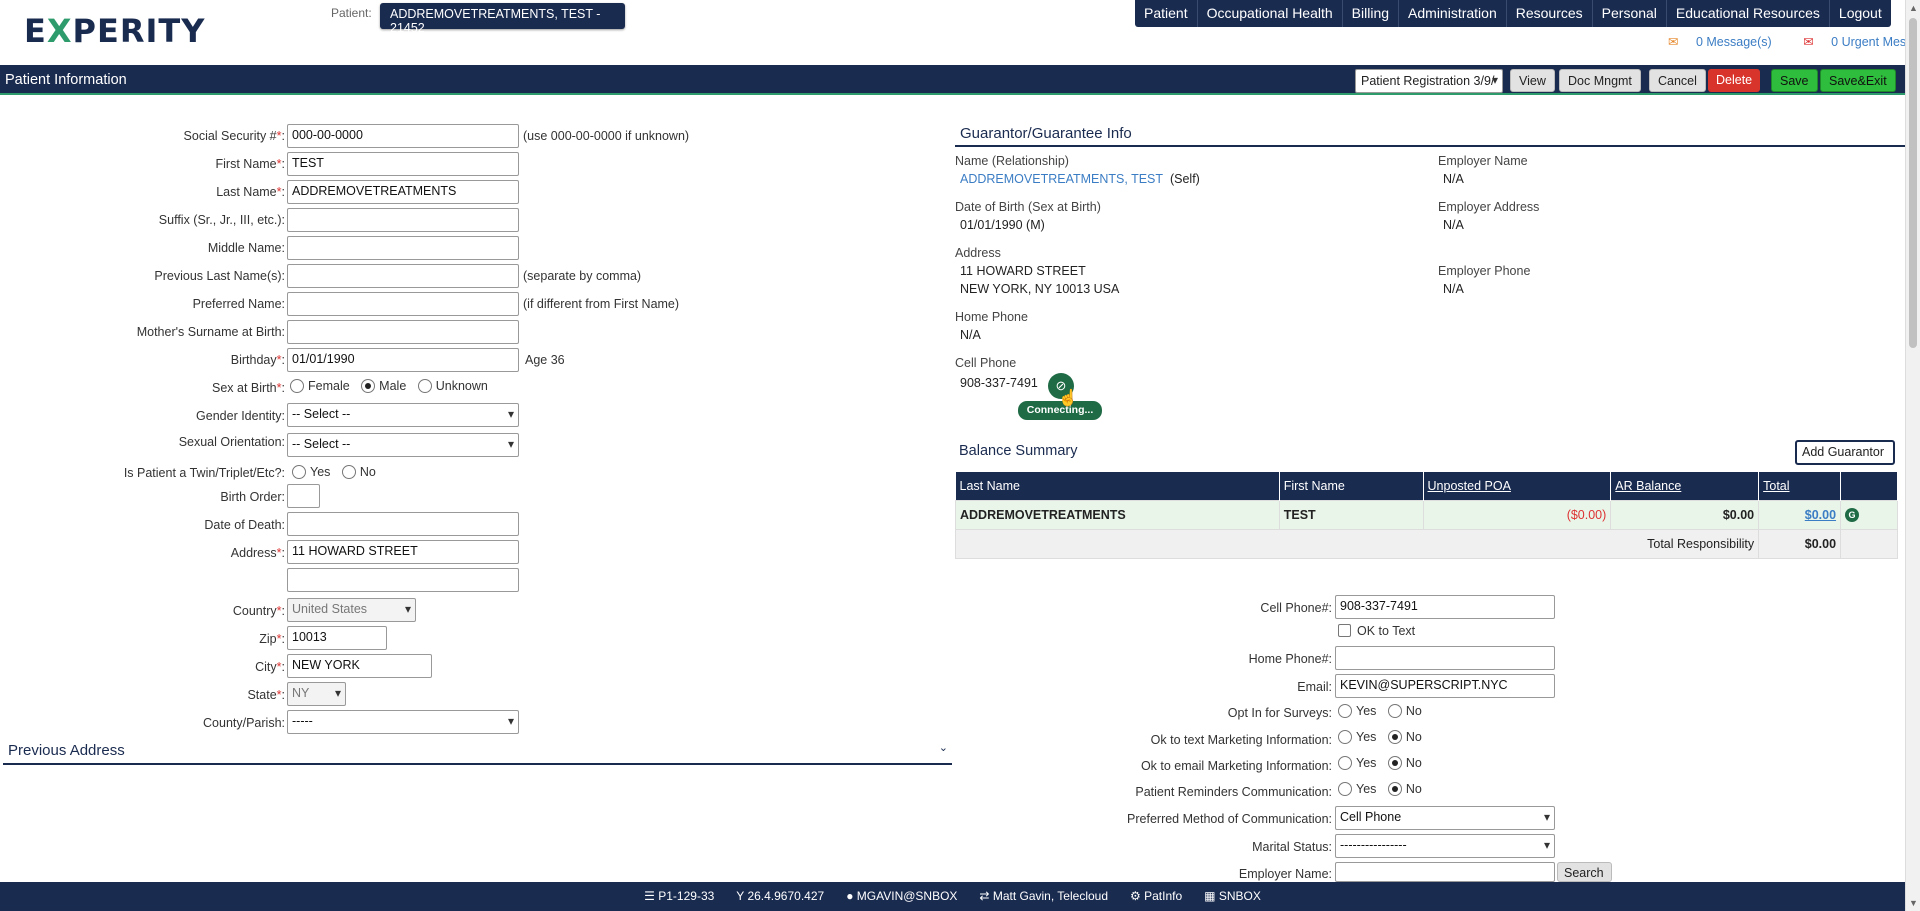 This screenshot has width=1920, height=911. I want to click on save-button: Save, so click(1794, 80).